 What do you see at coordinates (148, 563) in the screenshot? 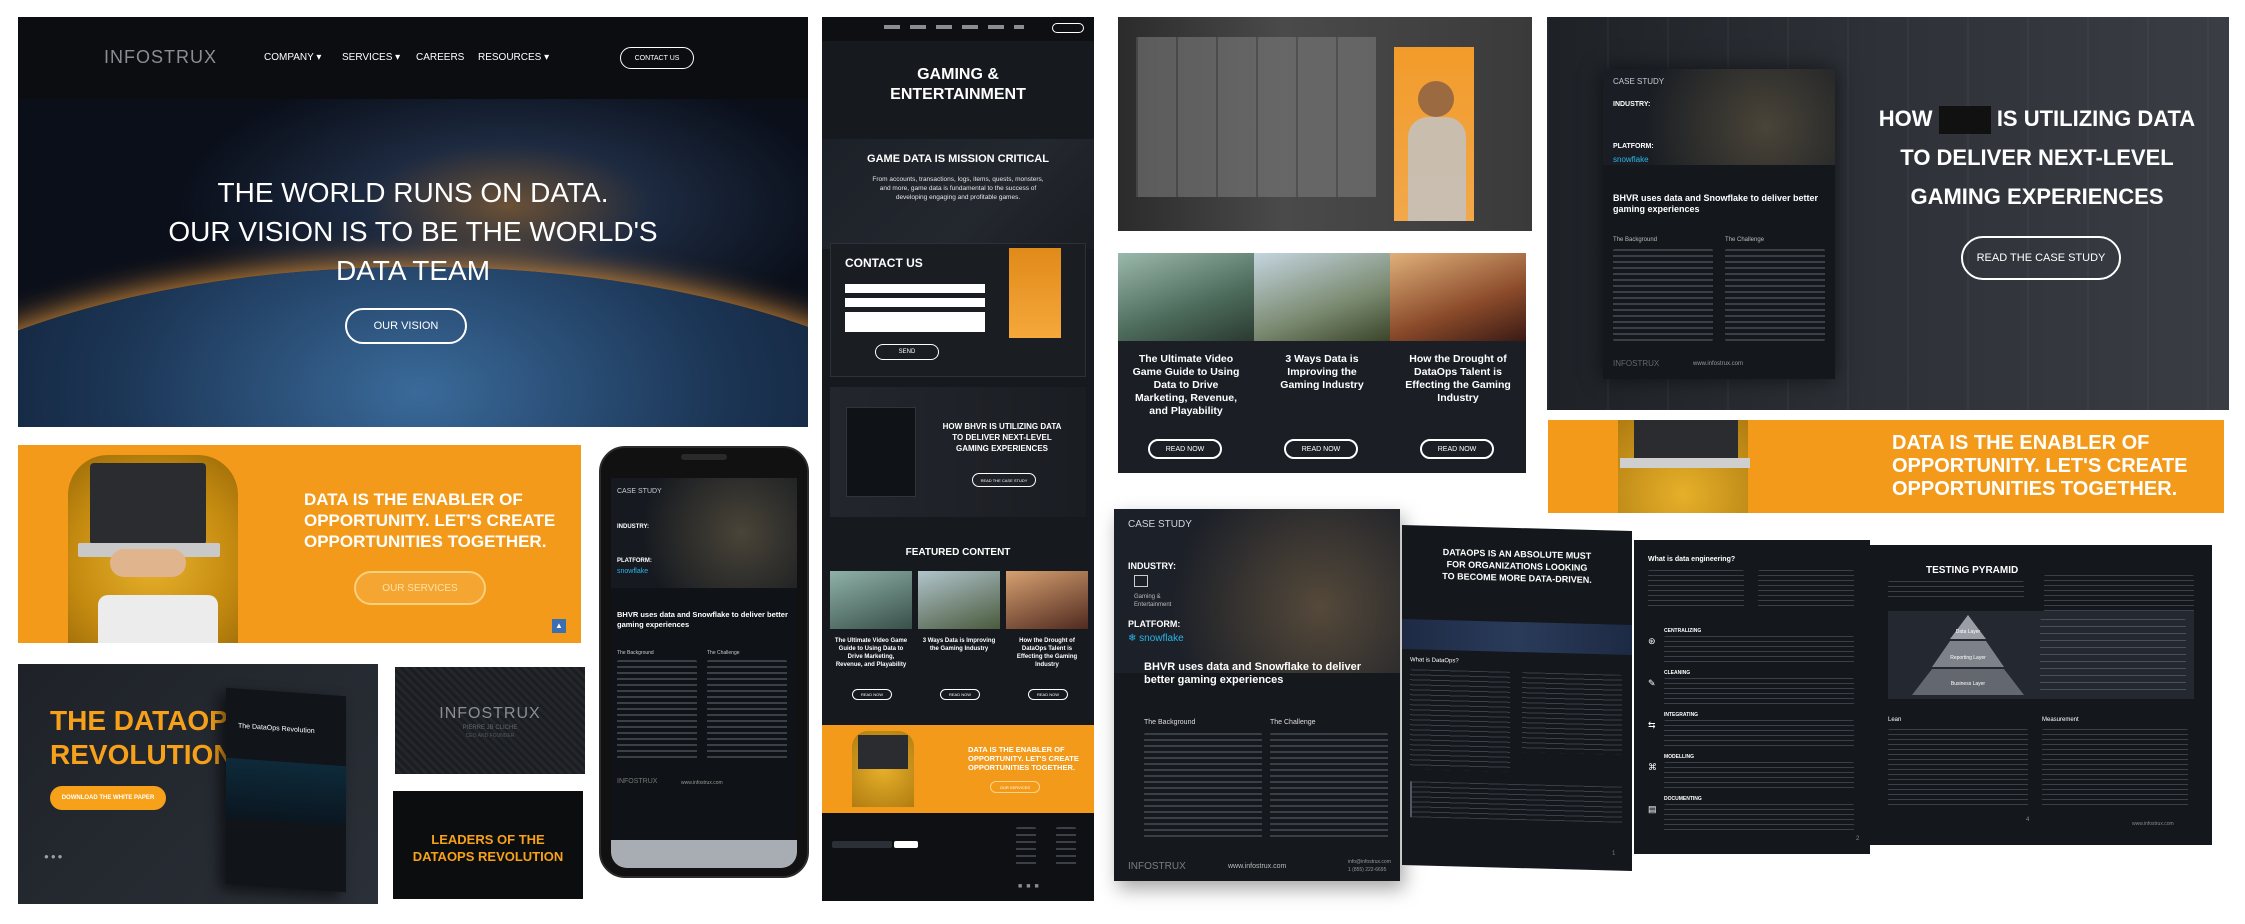
I see `hands` at bounding box center [148, 563].